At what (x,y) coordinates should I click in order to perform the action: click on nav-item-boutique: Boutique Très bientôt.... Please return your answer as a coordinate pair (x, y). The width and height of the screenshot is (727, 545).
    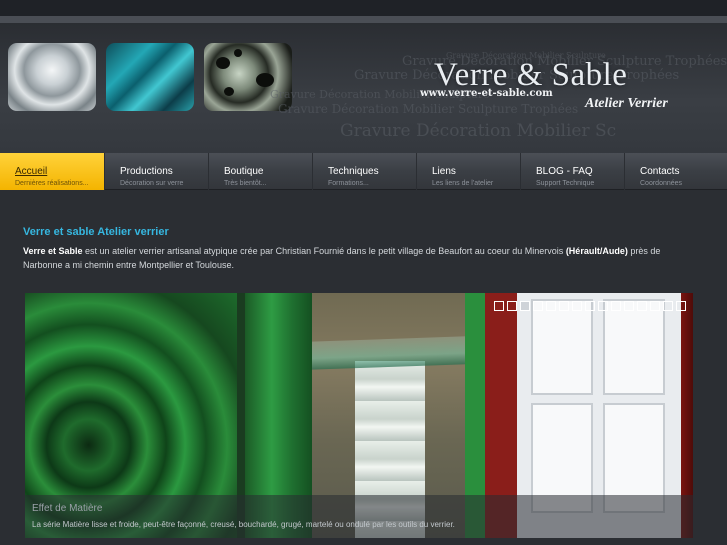
    Looking at the image, I should click on (260, 171).